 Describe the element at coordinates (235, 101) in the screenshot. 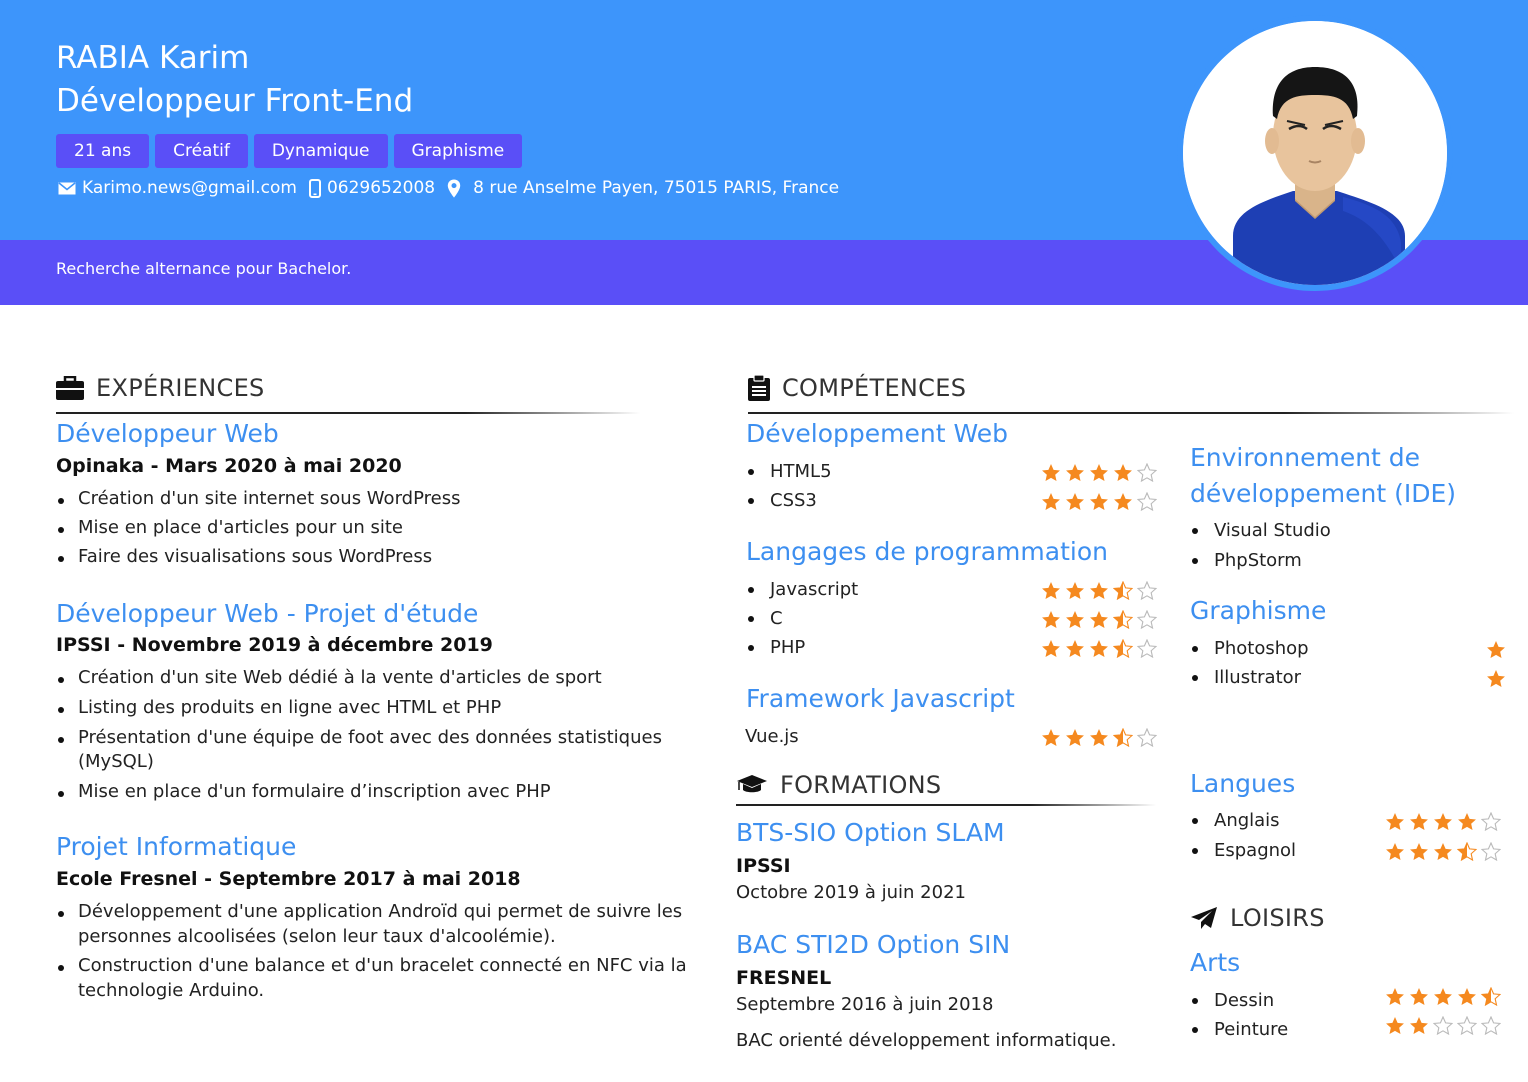

I see `candidate-title: Développeur Front-End` at that location.